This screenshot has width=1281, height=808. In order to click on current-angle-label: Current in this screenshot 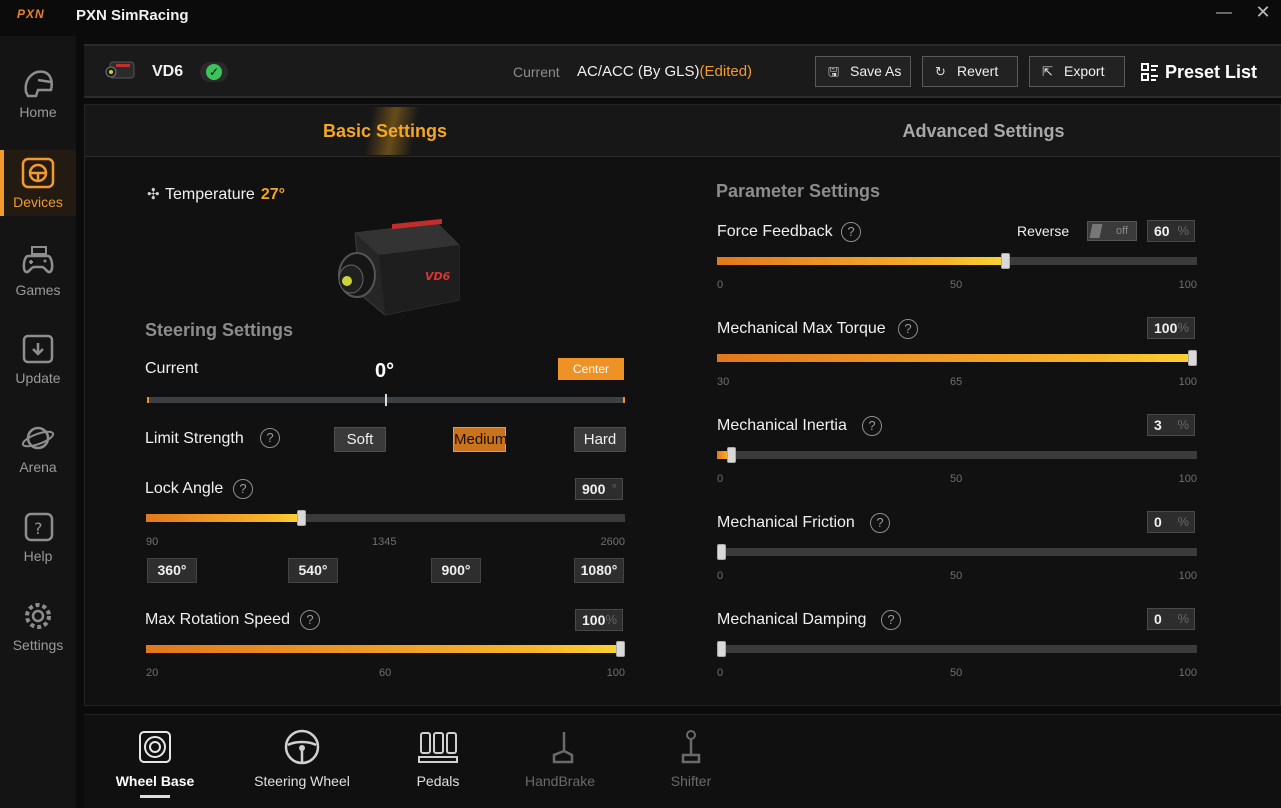, I will do `click(172, 368)`.